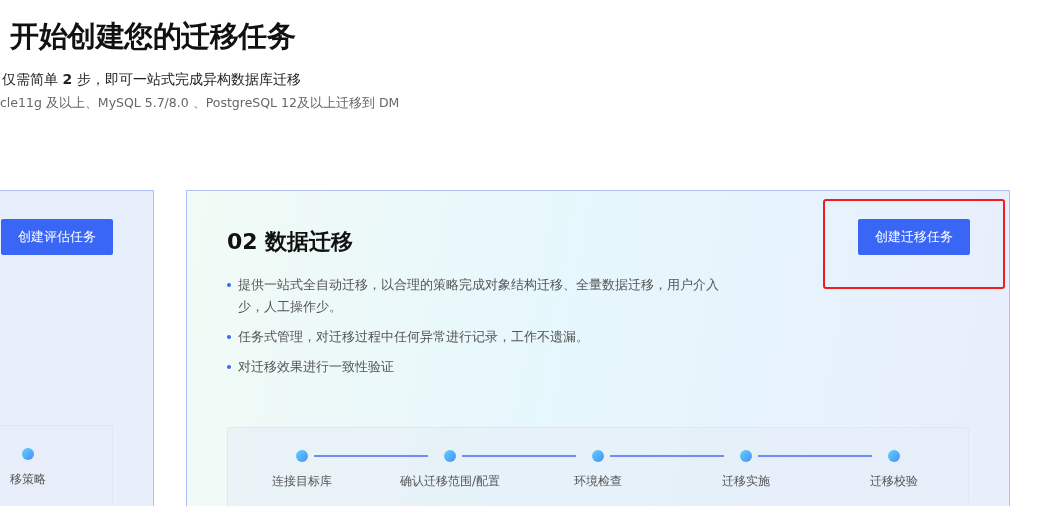  I want to click on support-note: cle11g 及以上、MySQL 5.7/8.0 、PostgreSQL 12及以上迁移到 DM, so click(200, 103).